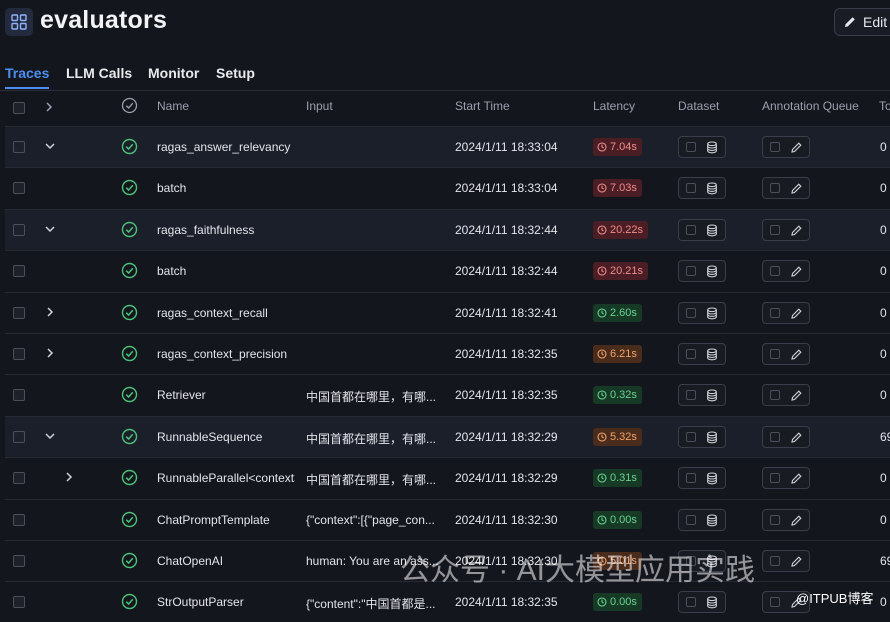 The height and width of the screenshot is (622, 890). What do you see at coordinates (173, 73) in the screenshot?
I see `tab-monitor: Monitor` at bounding box center [173, 73].